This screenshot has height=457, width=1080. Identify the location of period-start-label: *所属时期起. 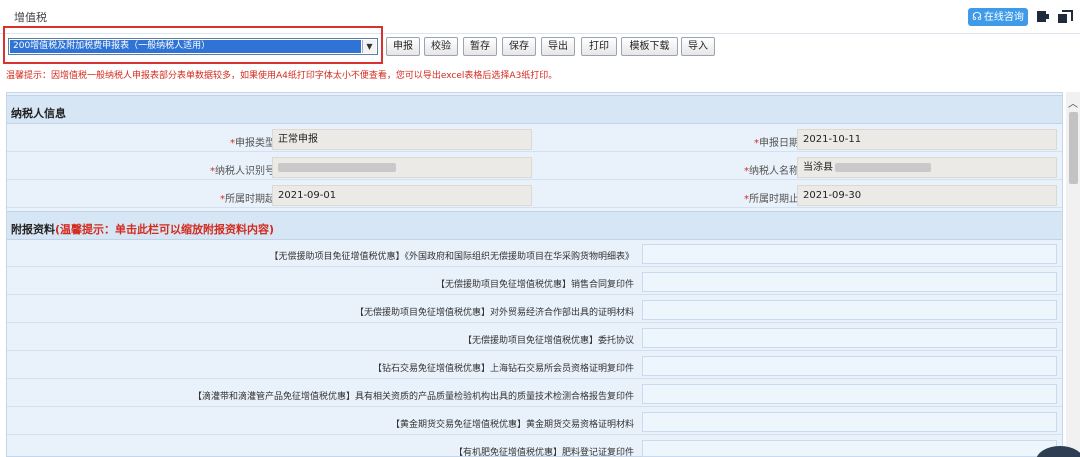
(247, 199).